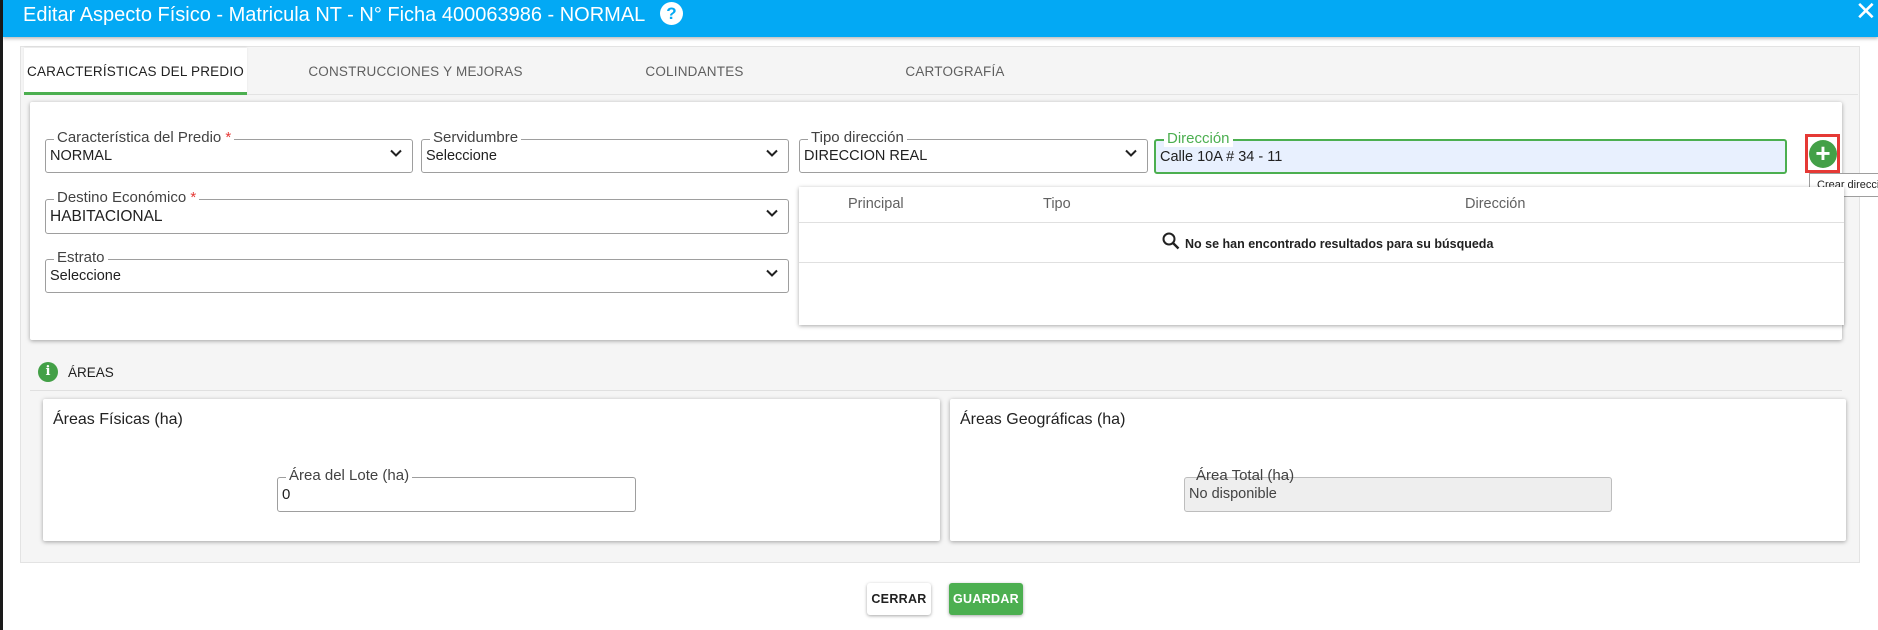 This screenshot has height=630, width=1878. I want to click on caracteristica-predio-select: Característica del Predio * NORMAL, so click(229, 151).